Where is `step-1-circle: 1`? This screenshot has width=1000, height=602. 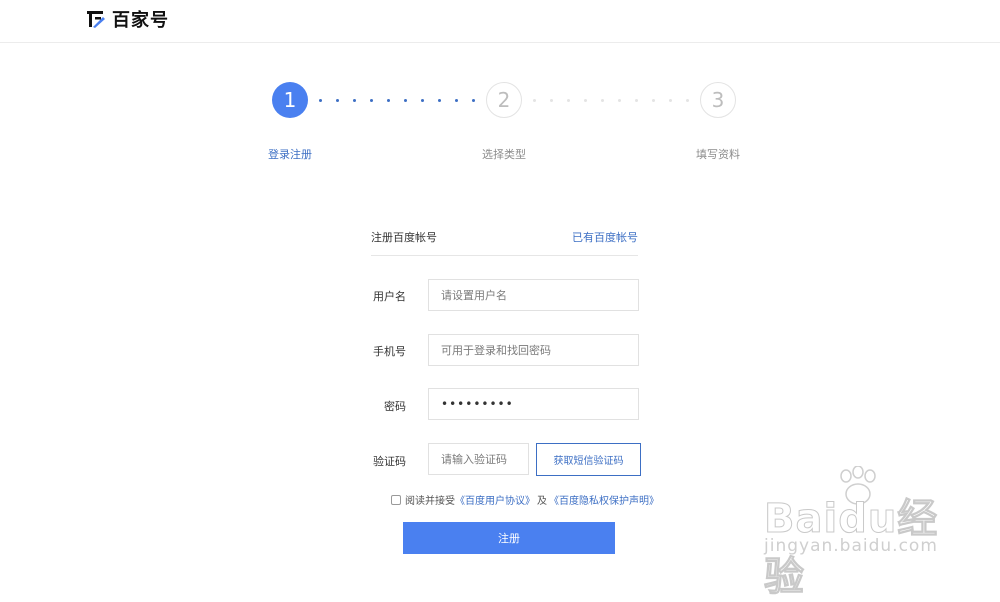 step-1-circle: 1 is located at coordinates (290, 100).